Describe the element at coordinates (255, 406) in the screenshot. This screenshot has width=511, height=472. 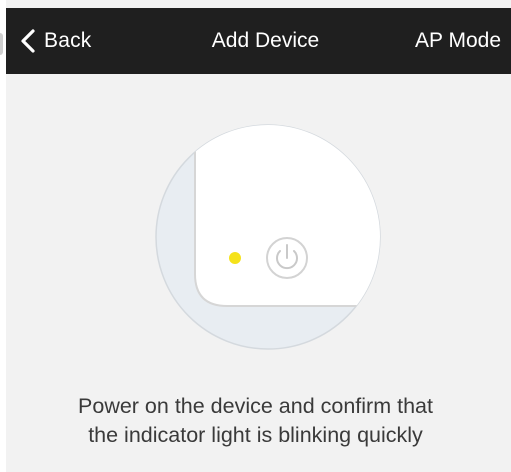
I see `instruction-line-1: Power on the device and confirm that` at that location.